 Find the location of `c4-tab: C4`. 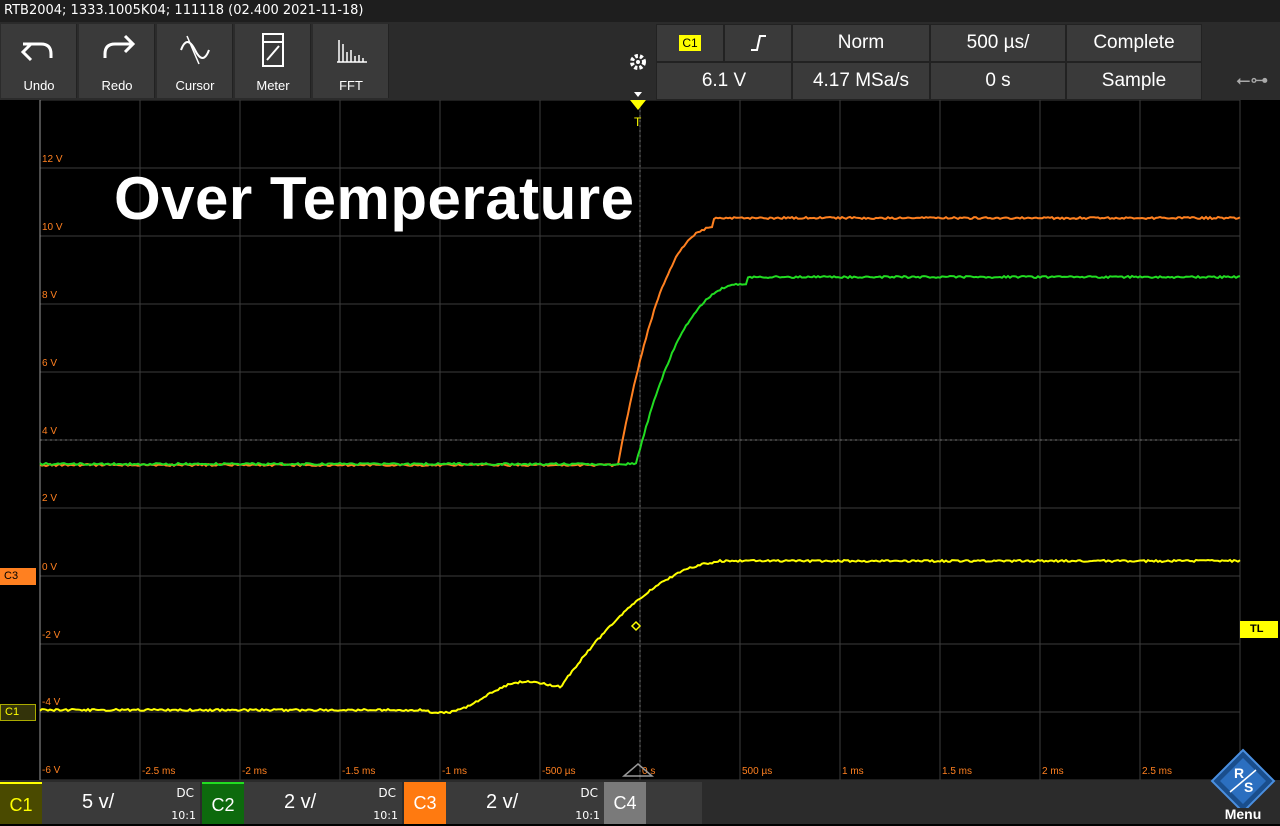

c4-tab: C4 is located at coordinates (625, 803).